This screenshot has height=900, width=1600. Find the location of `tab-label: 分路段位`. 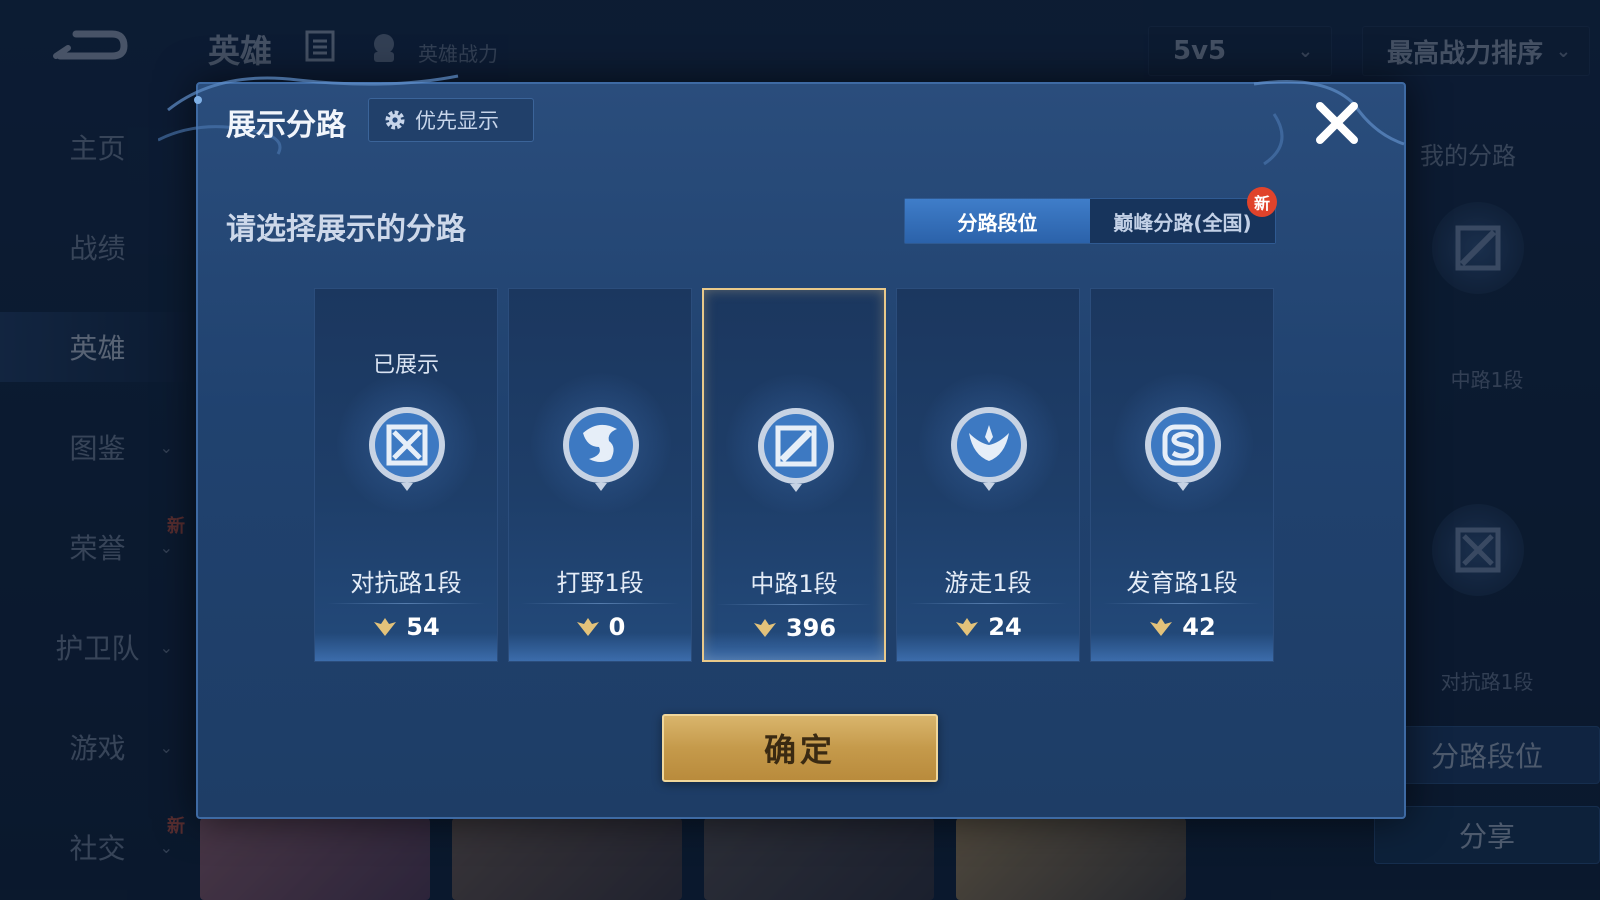

tab-label: 分路段位 is located at coordinates (997, 222).